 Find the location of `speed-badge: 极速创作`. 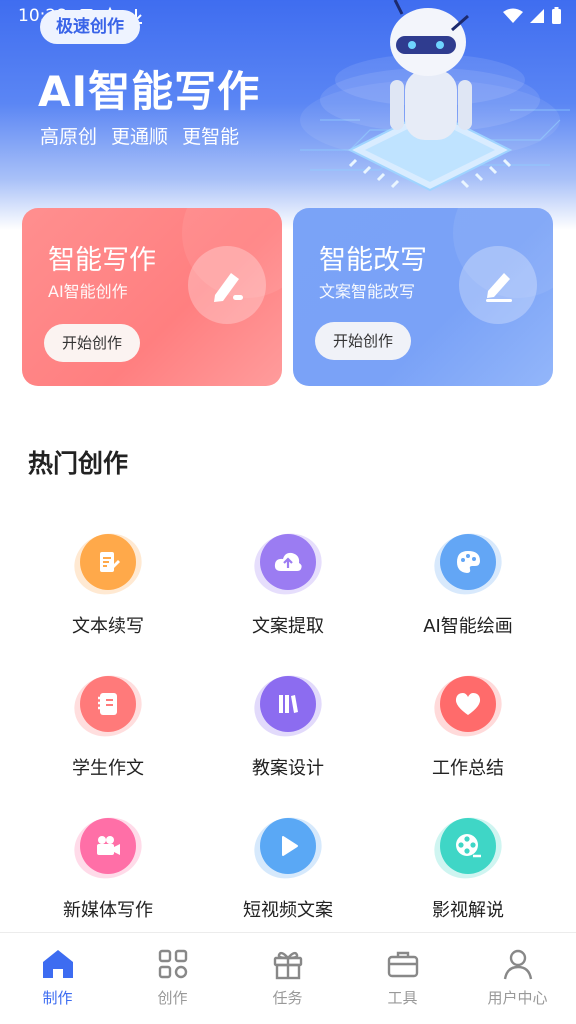

speed-badge: 极速创作 is located at coordinates (90, 27).